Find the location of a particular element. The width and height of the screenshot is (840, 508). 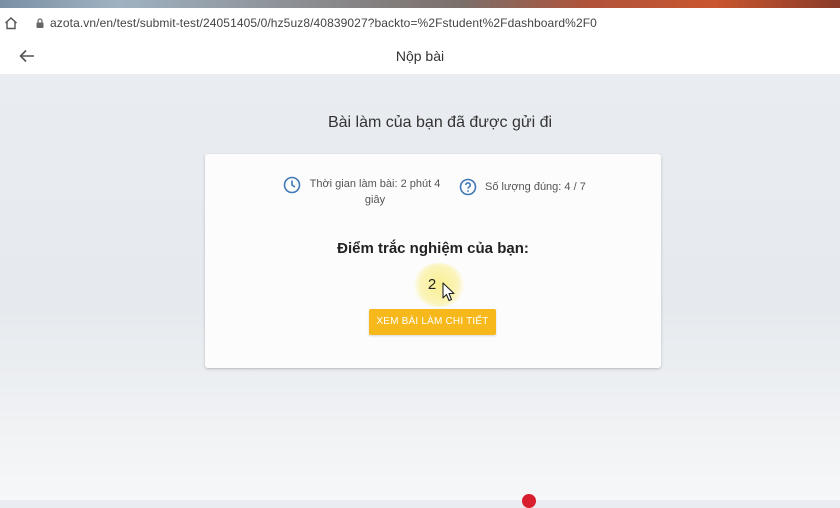

page-title: Nộp bài is located at coordinates (420, 56).